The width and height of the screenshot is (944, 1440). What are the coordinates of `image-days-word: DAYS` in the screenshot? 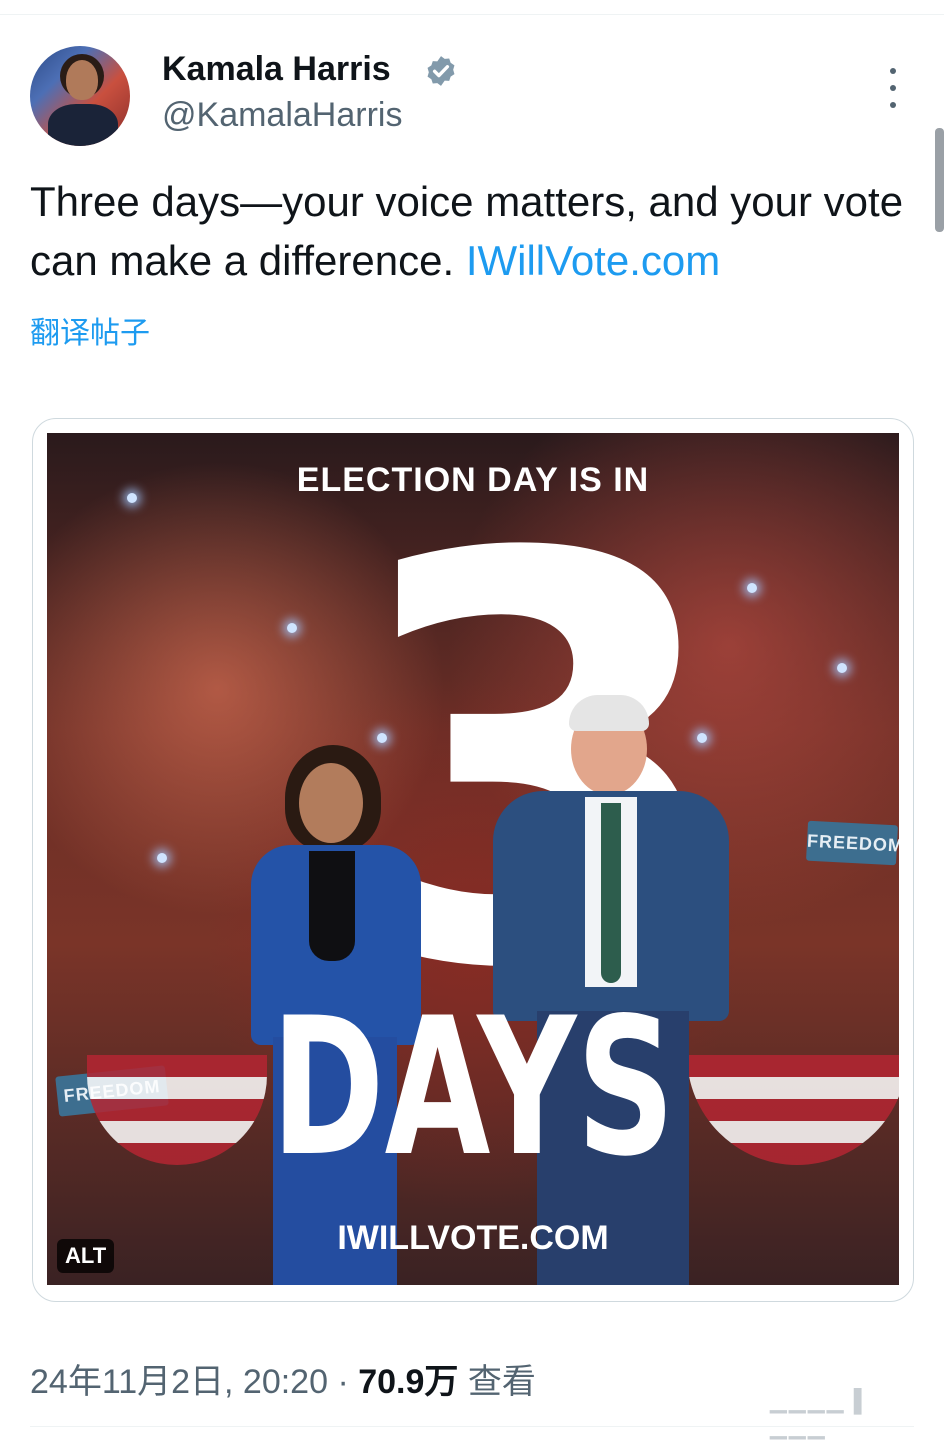 It's located at (473, 1087).